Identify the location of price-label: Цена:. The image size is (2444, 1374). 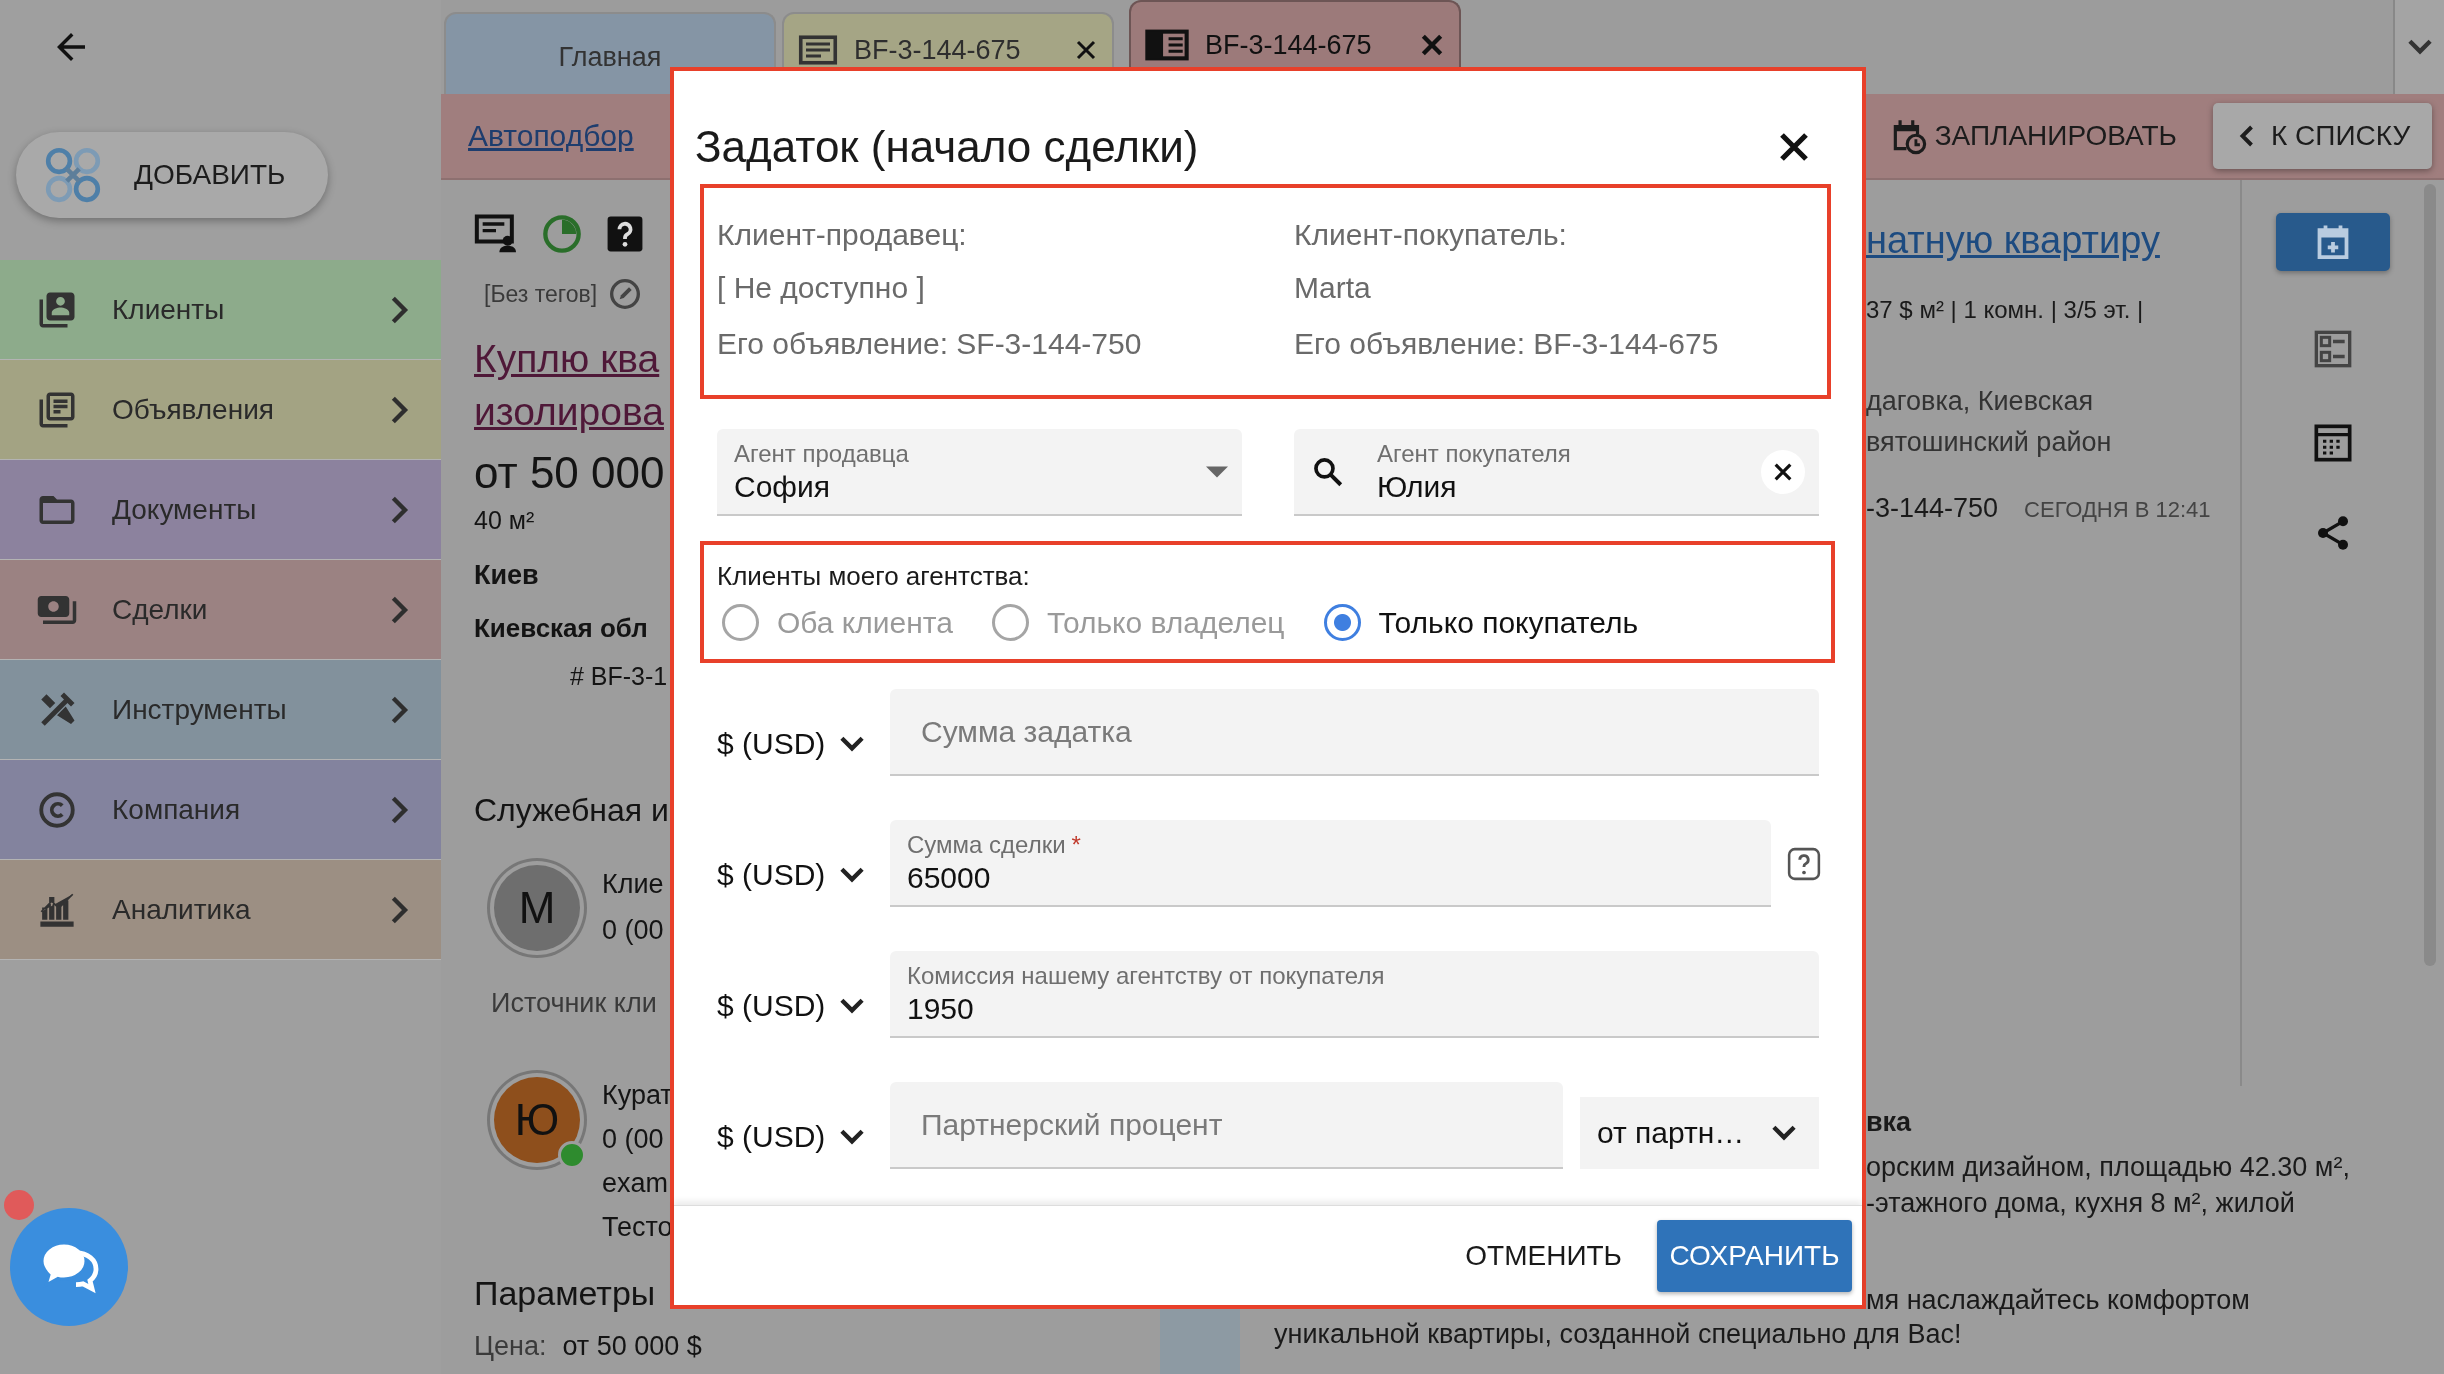
(510, 1346).